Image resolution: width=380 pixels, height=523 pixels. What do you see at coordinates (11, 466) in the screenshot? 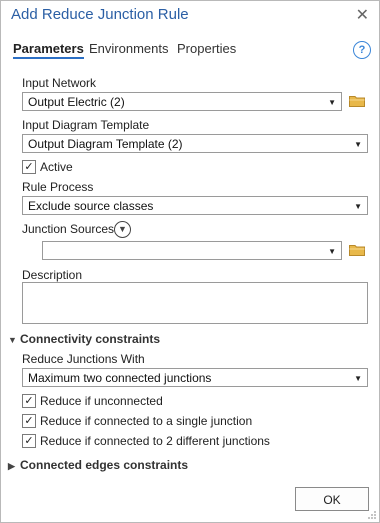
I see `chevron-right-icon: ▶` at bounding box center [11, 466].